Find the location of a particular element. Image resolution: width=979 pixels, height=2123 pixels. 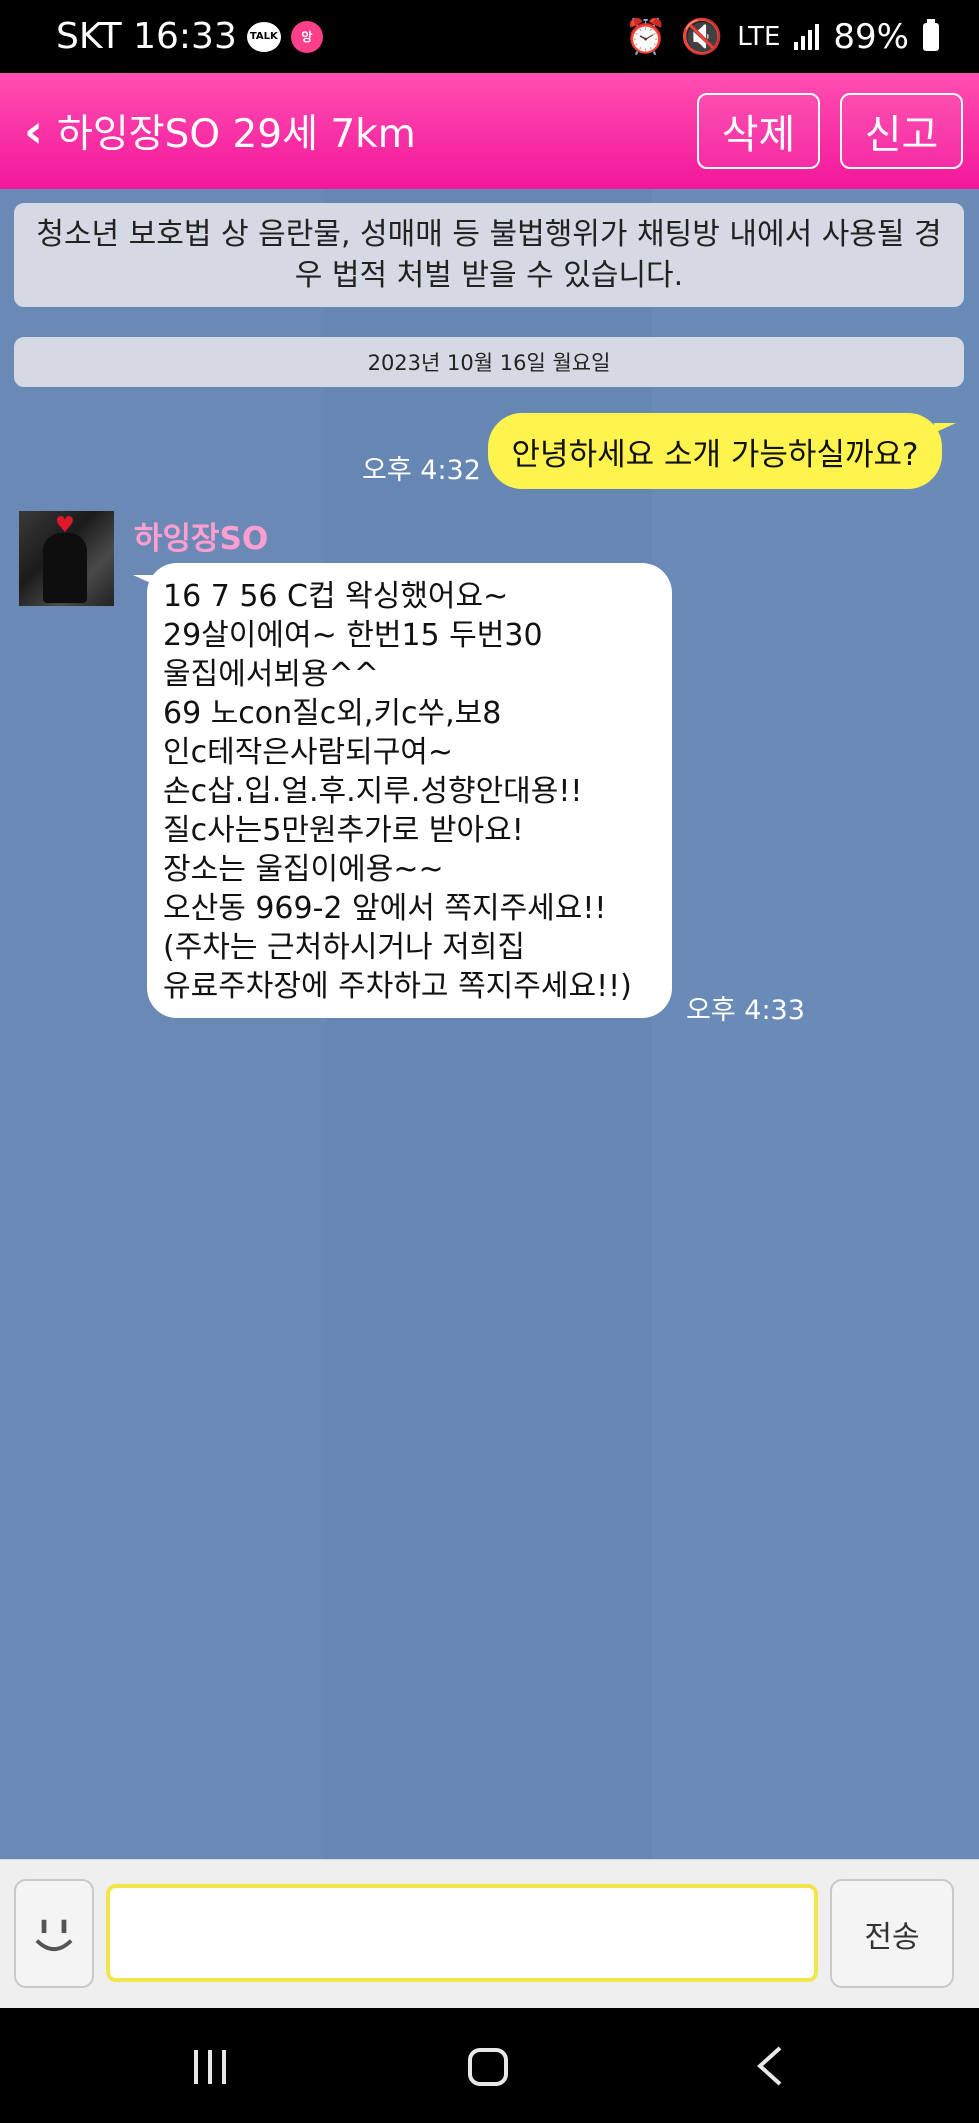

message-input-bar: 전송 is located at coordinates (489, 1933).